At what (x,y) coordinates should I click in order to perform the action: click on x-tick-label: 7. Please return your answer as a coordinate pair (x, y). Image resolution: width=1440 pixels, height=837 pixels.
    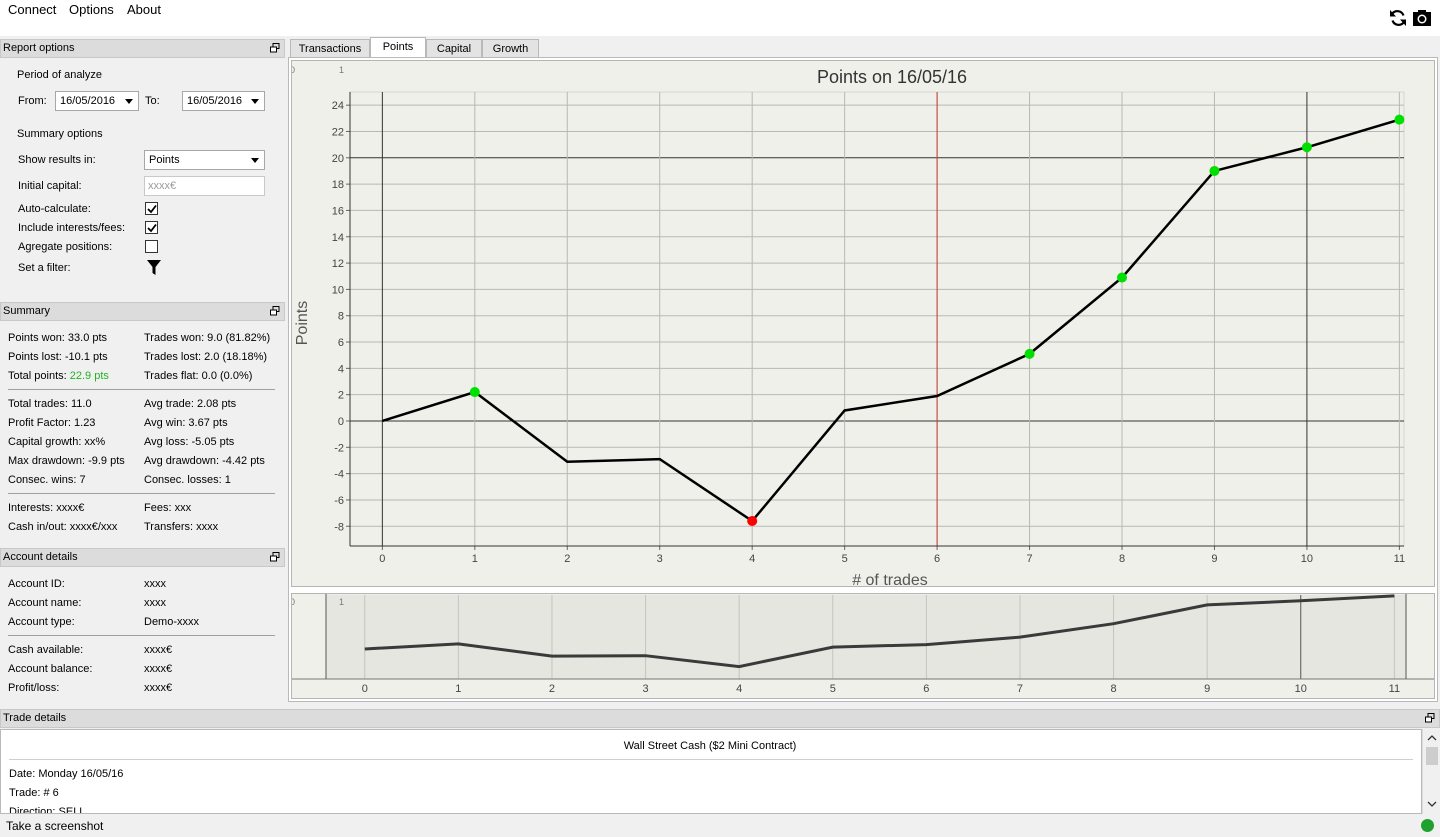
    Looking at the image, I should click on (1029, 559).